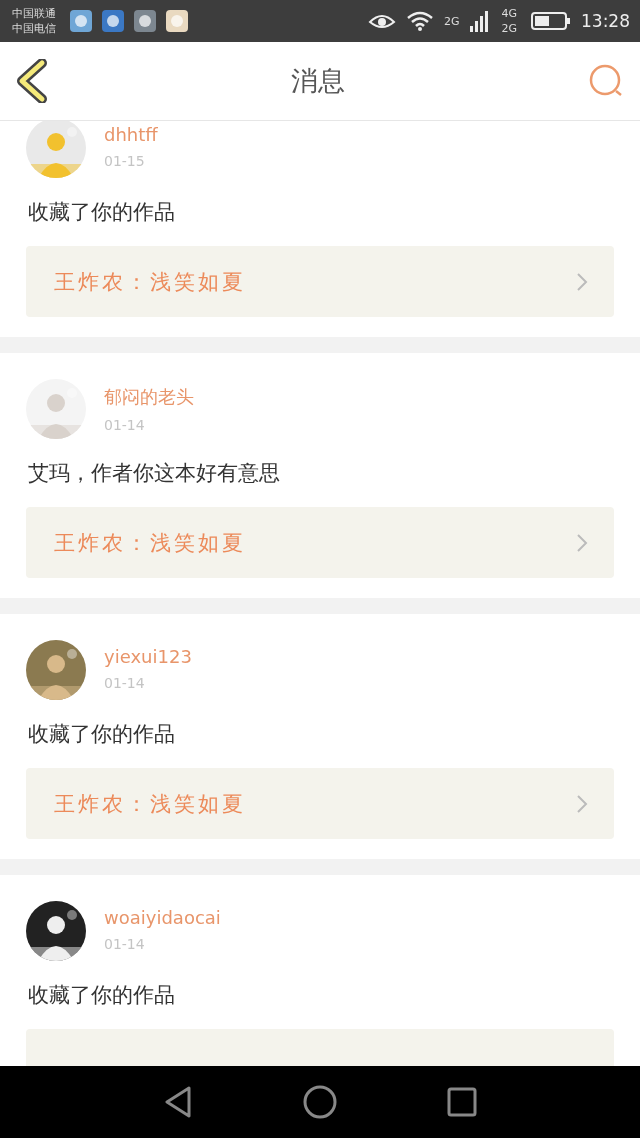 Image resolution: width=640 pixels, height=1138 pixels. What do you see at coordinates (381, 21) in the screenshot?
I see `eye-icon` at bounding box center [381, 21].